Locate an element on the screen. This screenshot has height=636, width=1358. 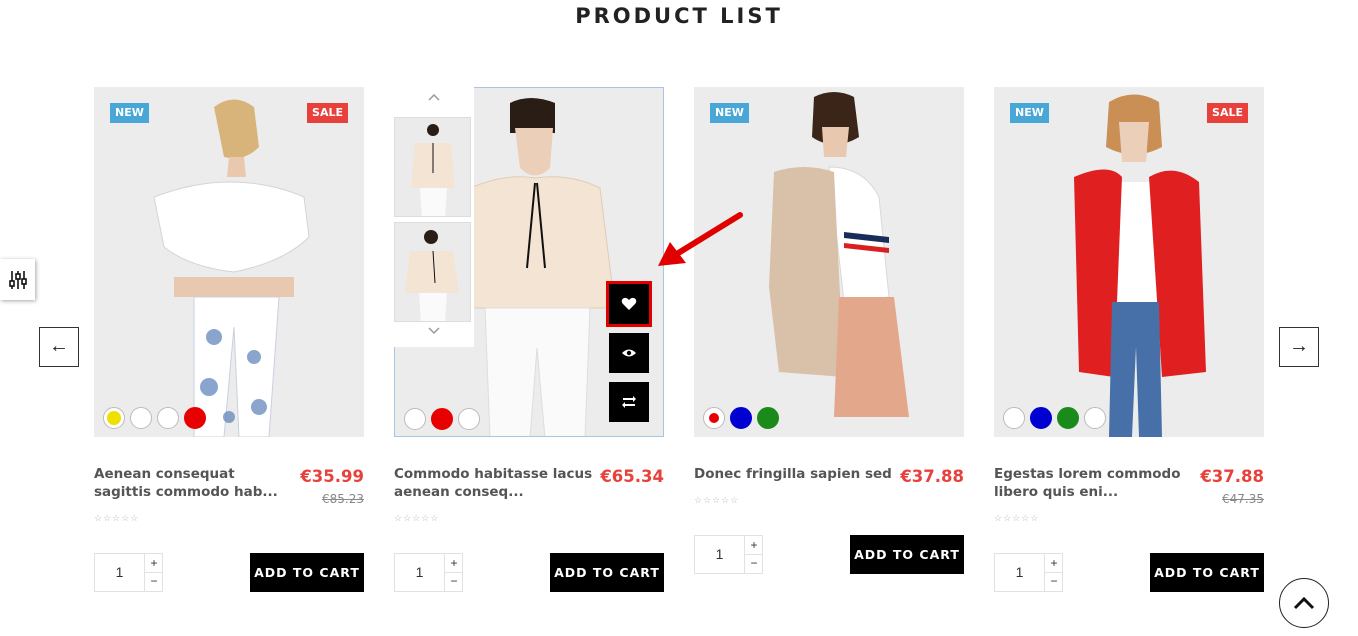
thumbnail-down-button is located at coordinates (434, 331).